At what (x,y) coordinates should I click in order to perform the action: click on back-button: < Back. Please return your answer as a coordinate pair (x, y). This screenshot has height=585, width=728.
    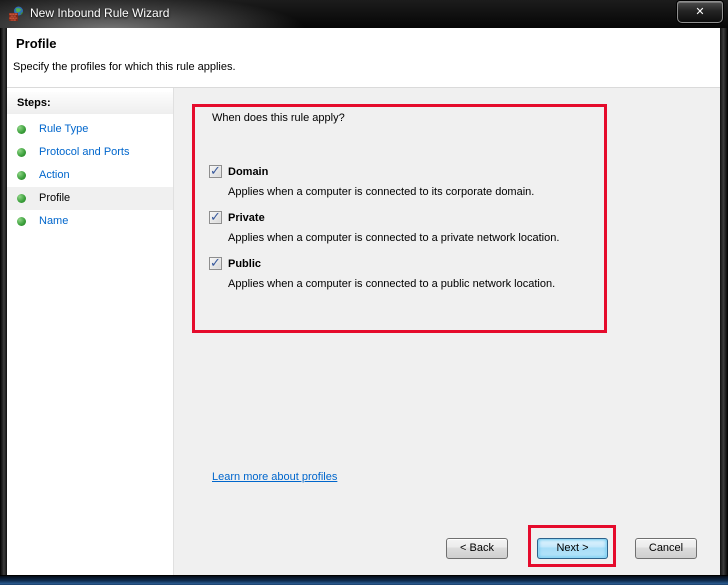
    Looking at the image, I should click on (477, 548).